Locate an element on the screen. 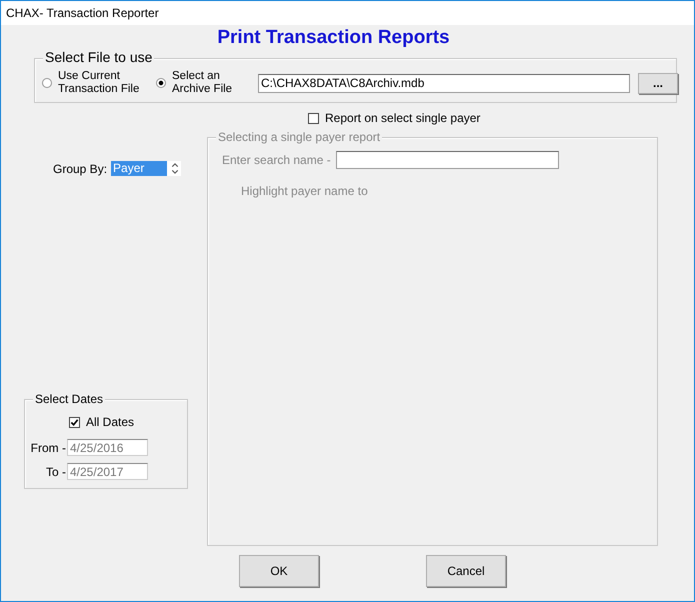 This screenshot has width=695, height=602. page-heading: Print Transaction Reports is located at coordinates (333, 38).